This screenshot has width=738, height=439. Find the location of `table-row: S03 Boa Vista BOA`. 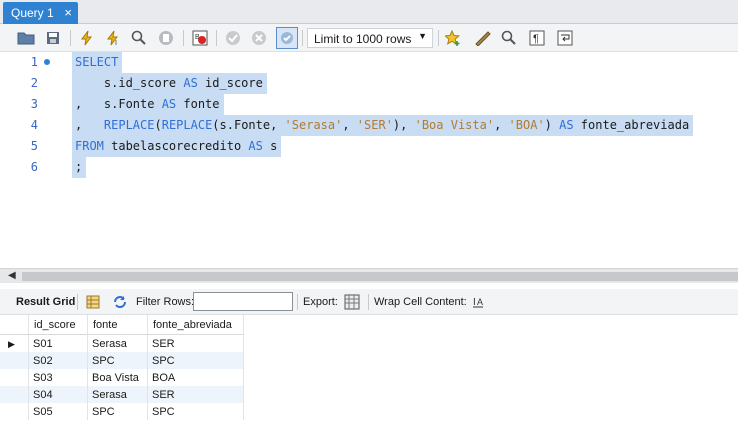

table-row: S03 Boa Vista BOA is located at coordinates (122, 377).